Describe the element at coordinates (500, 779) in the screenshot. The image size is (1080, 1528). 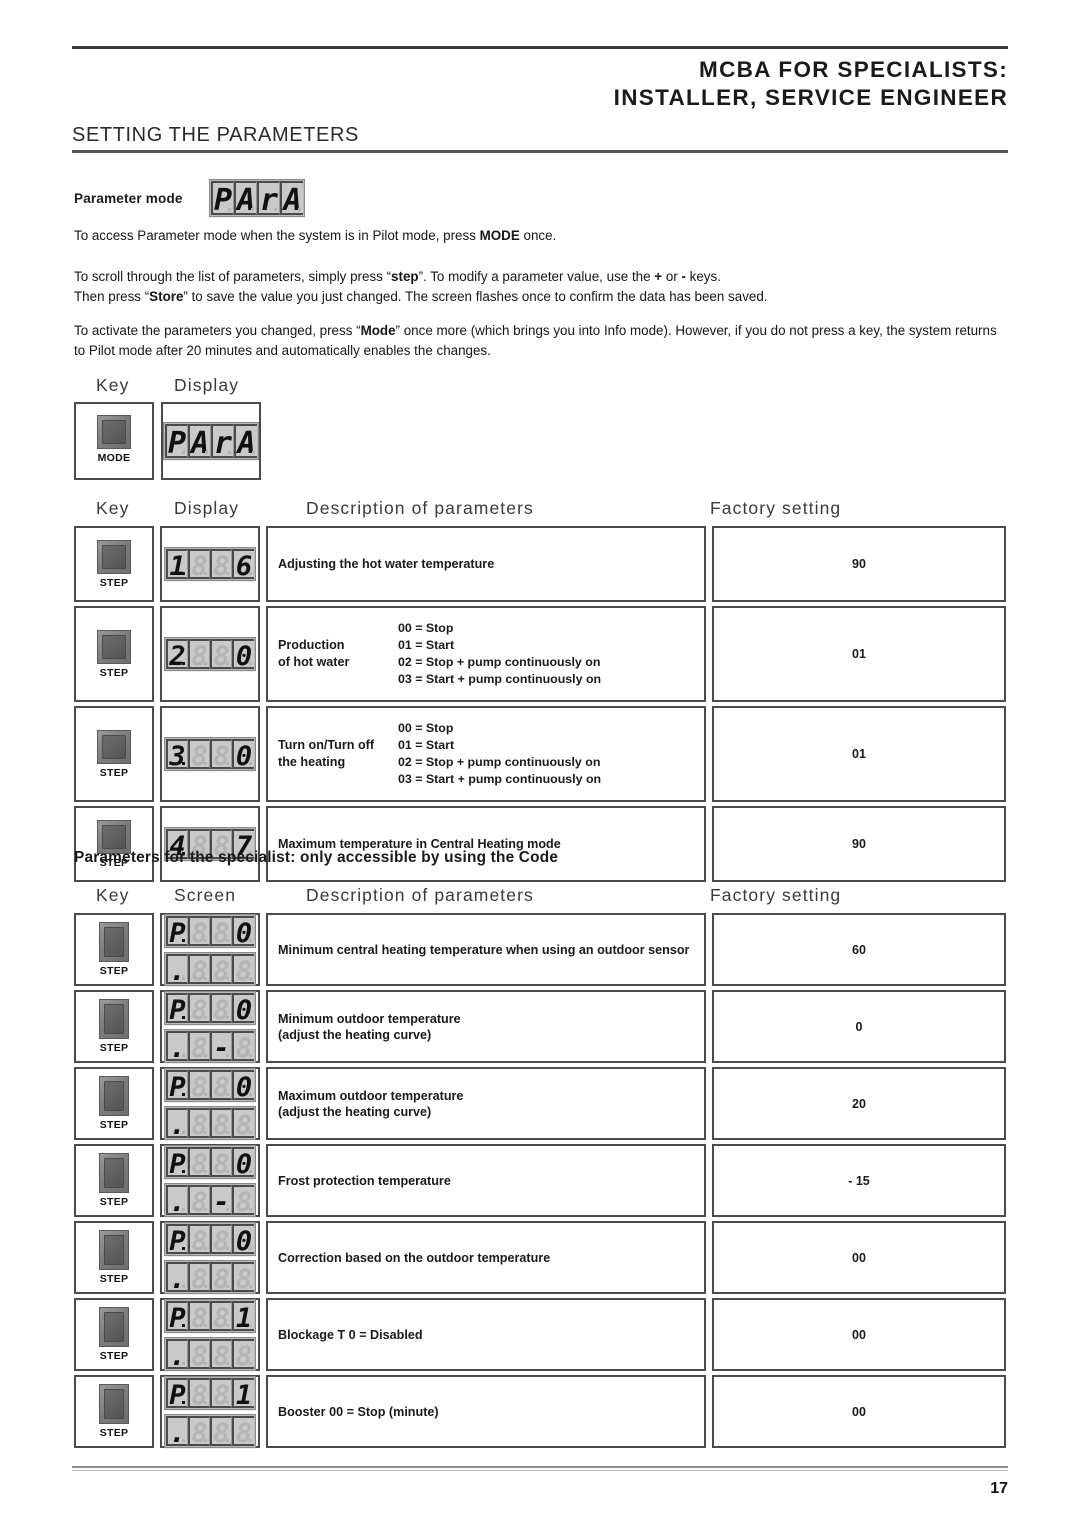
I see `option-line: 03 = Start + pump continuously on` at that location.